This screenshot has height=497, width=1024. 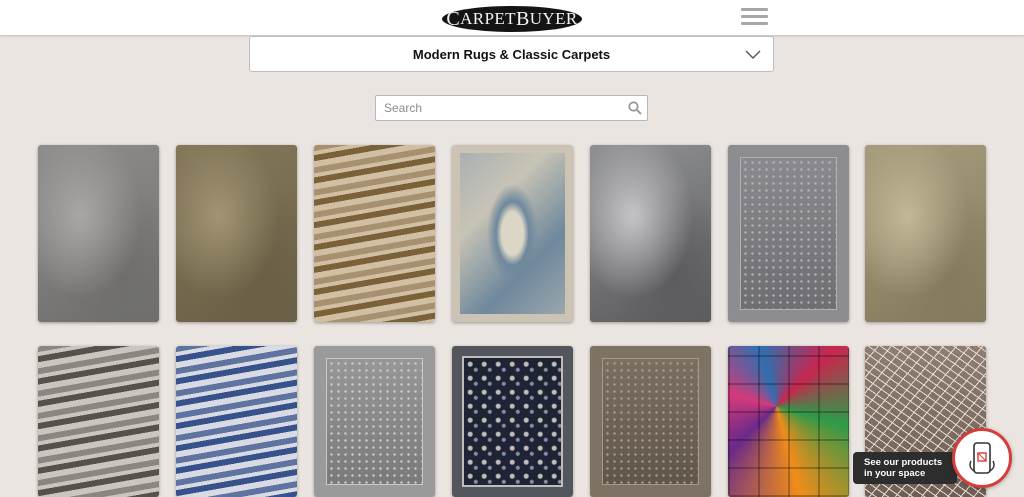 What do you see at coordinates (903, 462) in the screenshot?
I see `ar-tooltip-line: See our products` at bounding box center [903, 462].